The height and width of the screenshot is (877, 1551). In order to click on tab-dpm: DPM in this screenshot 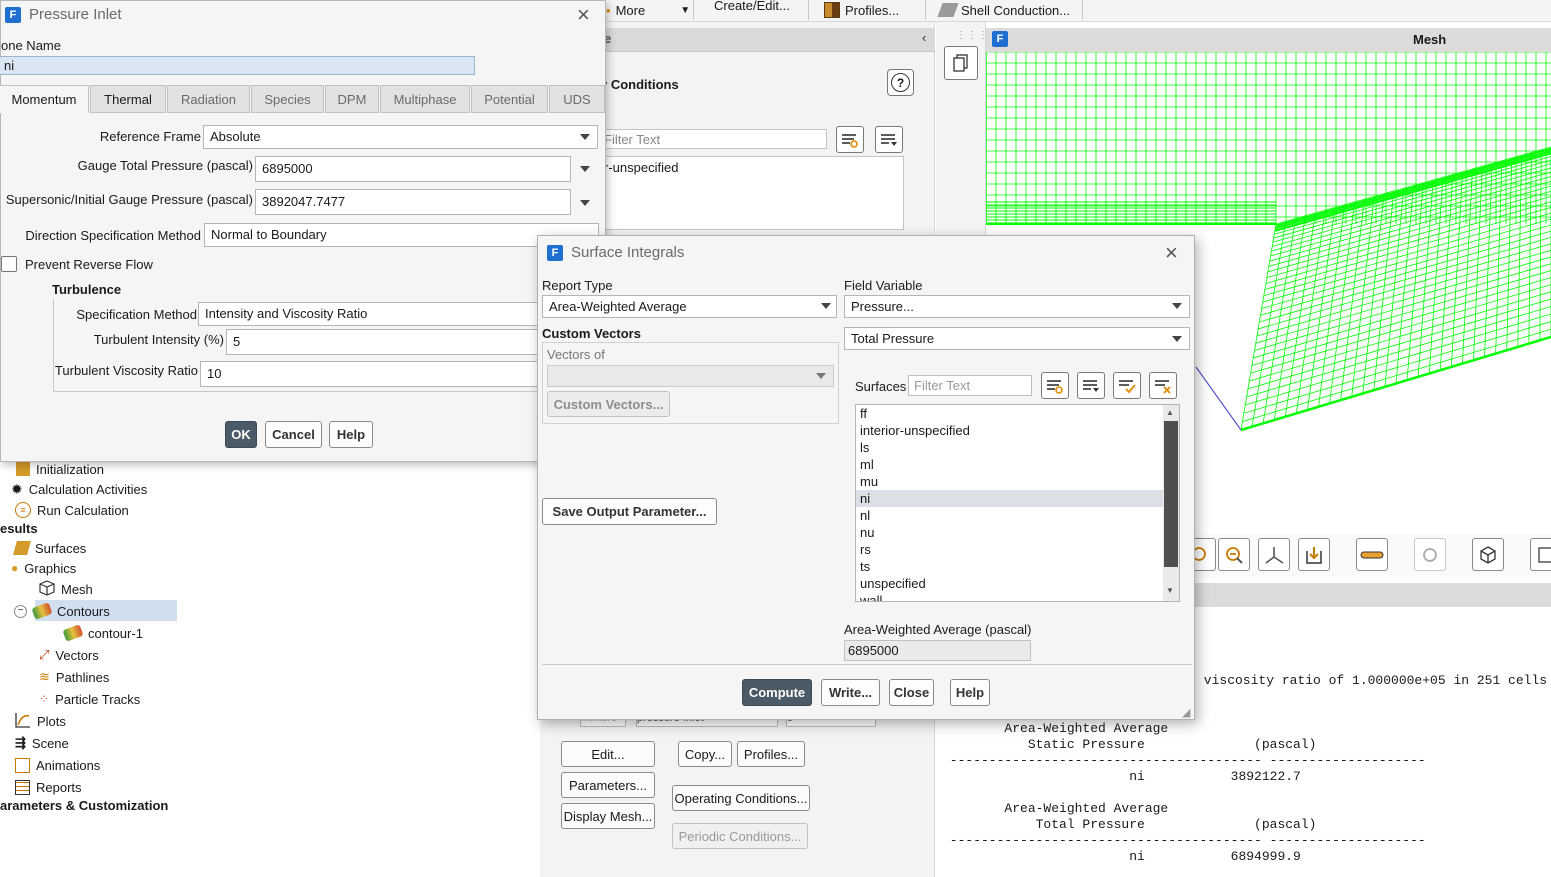, I will do `click(352, 99)`.